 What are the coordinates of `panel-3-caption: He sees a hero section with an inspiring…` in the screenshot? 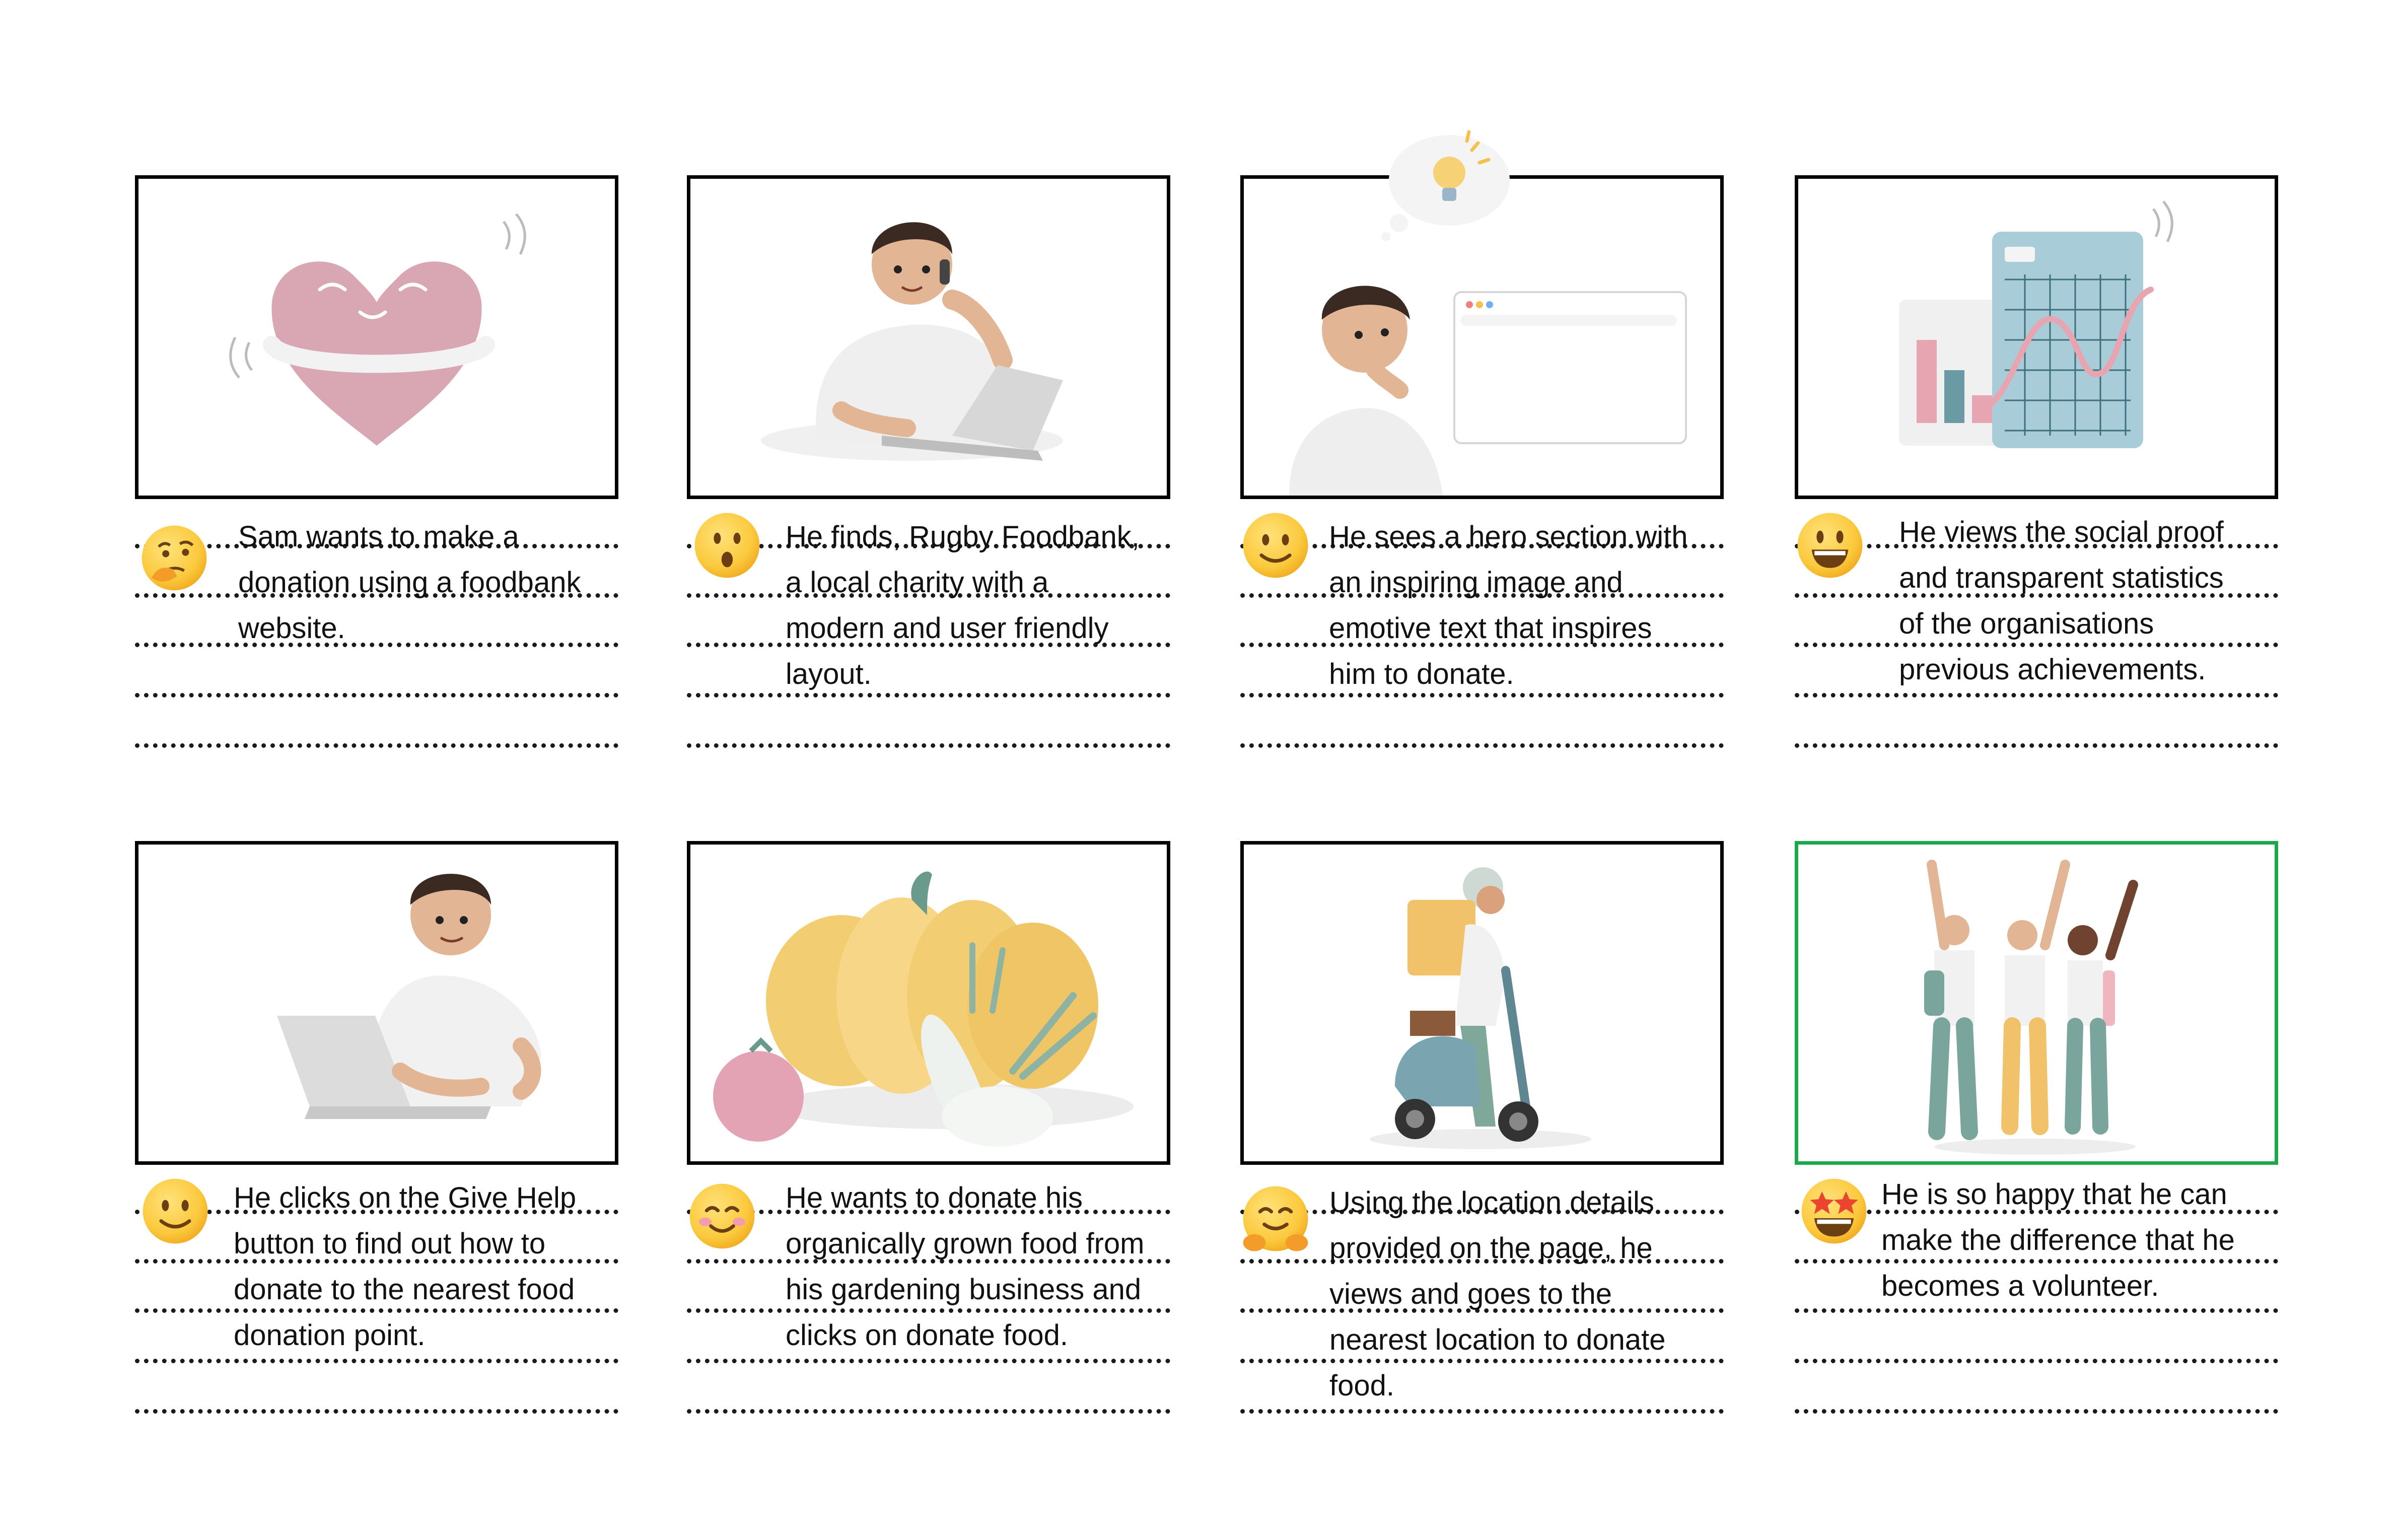 It's located at (1509, 605).